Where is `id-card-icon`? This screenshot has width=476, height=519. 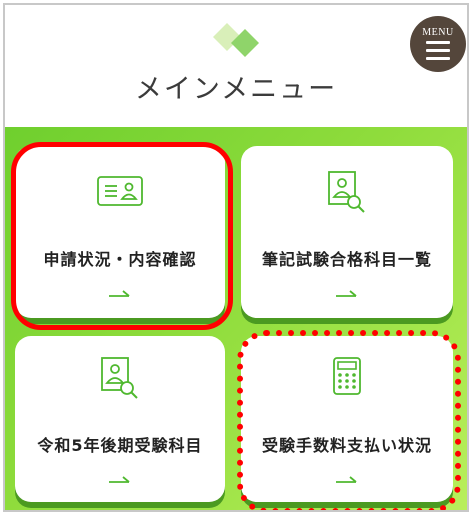
id-card-icon is located at coordinates (120, 191).